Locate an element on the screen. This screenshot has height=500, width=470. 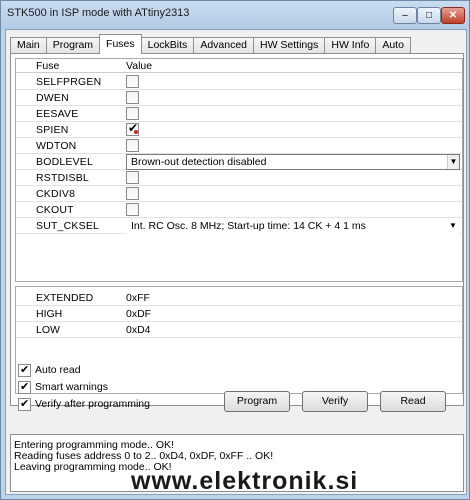
auto-read-checkbox: ✔ is located at coordinates (24, 370).